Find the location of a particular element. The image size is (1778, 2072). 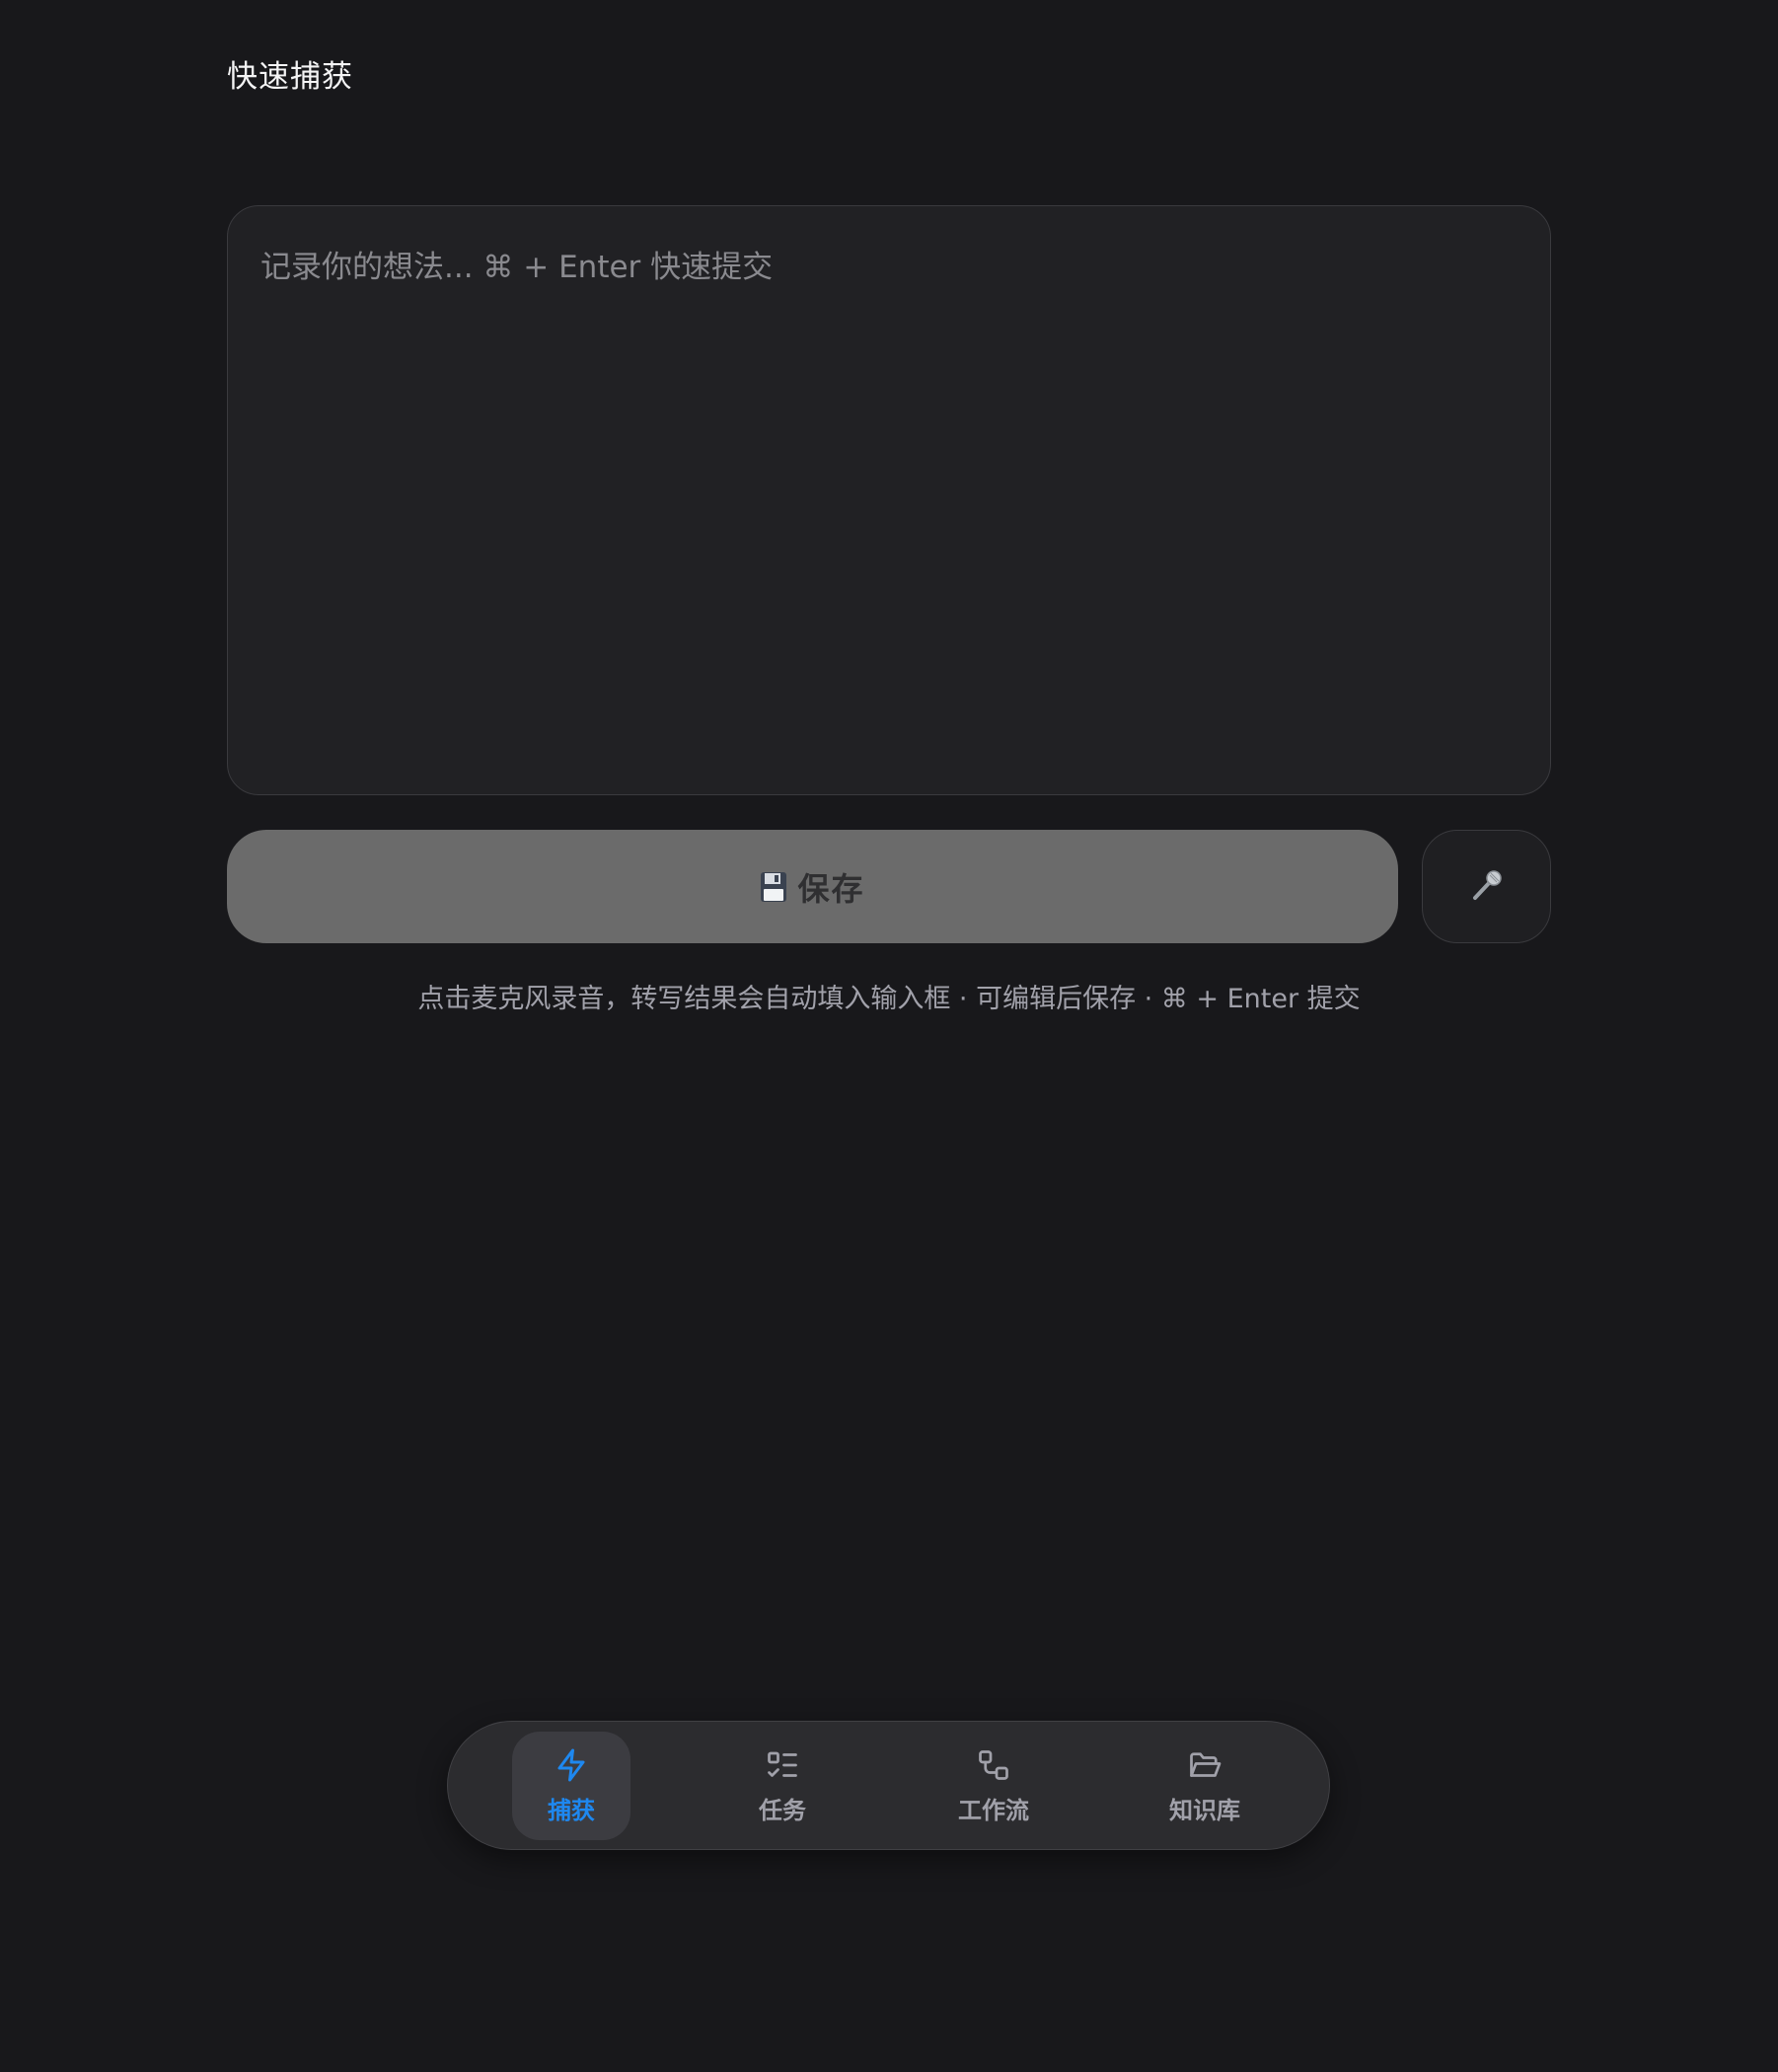

tab-workflow: 工作流 is located at coordinates (993, 1786).